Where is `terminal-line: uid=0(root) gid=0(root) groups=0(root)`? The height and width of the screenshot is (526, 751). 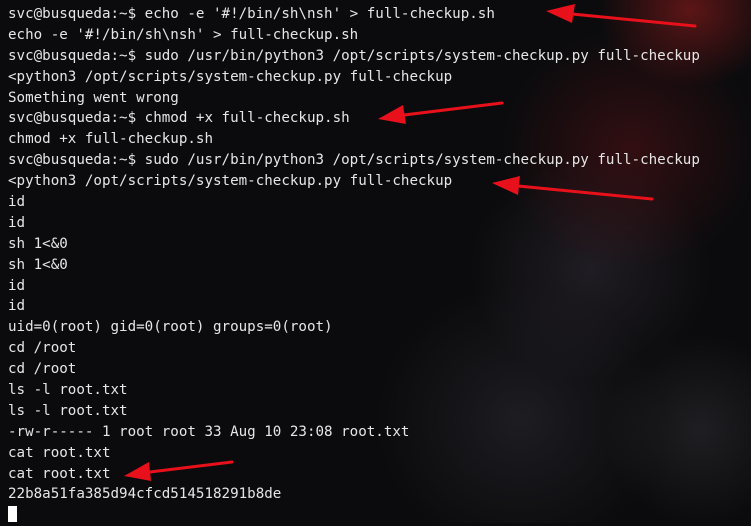 terminal-line: uid=0(root) gid=0(root) groups=0(root) is located at coordinates (170, 327).